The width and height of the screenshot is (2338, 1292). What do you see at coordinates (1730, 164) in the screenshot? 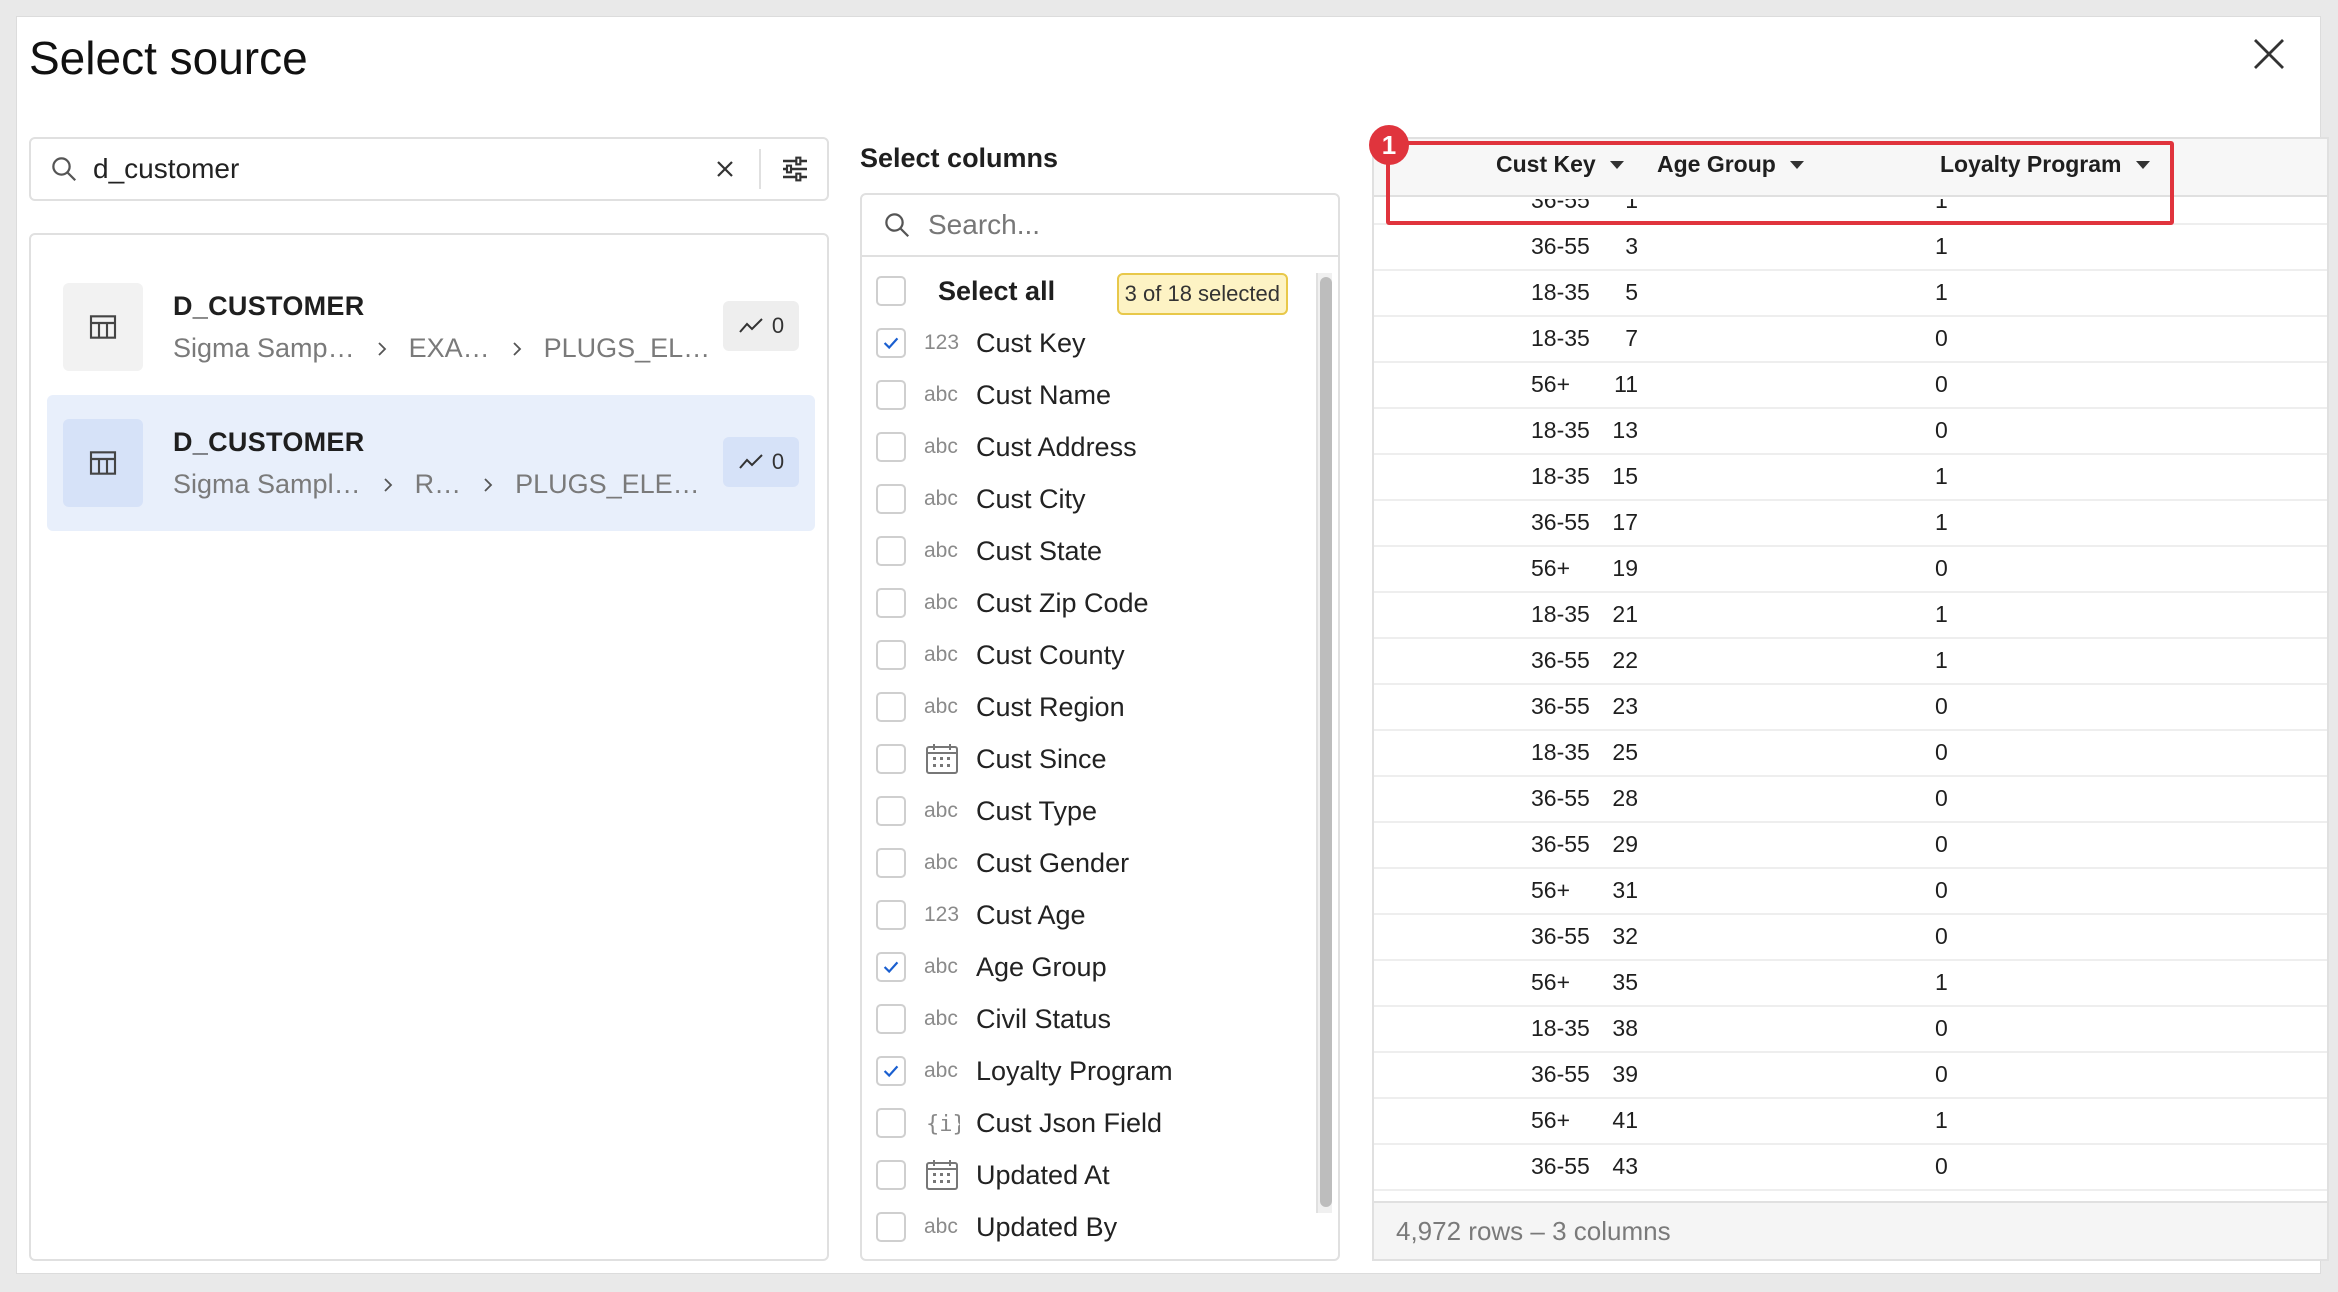
I see `column-header-age-group: Age Group` at bounding box center [1730, 164].